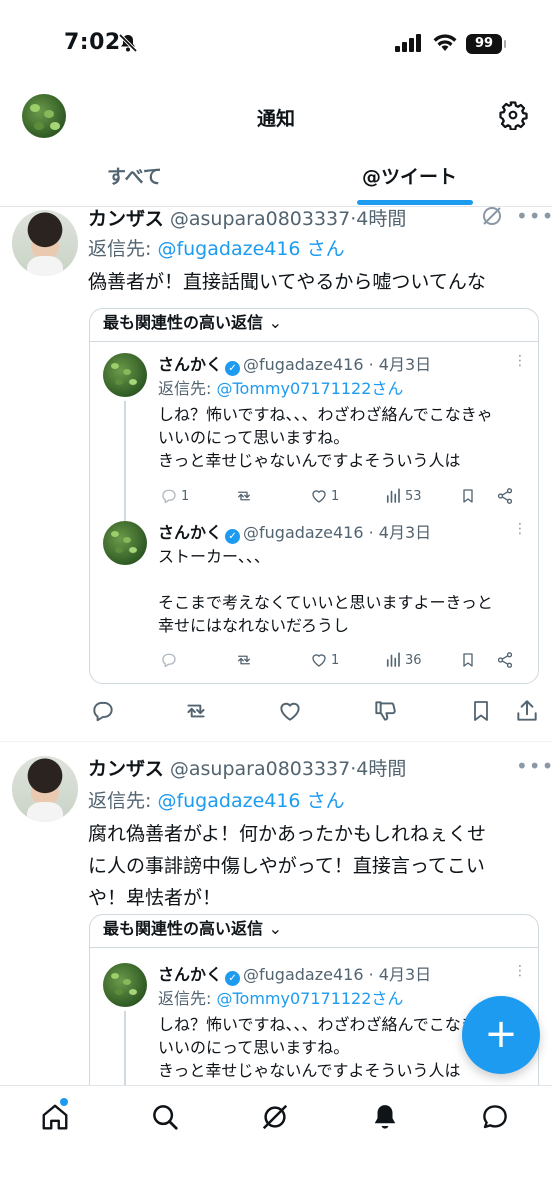 This screenshot has width=552, height=1200. Describe the element at coordinates (385, 713) in the screenshot. I see `thumbs-down-icon` at that location.